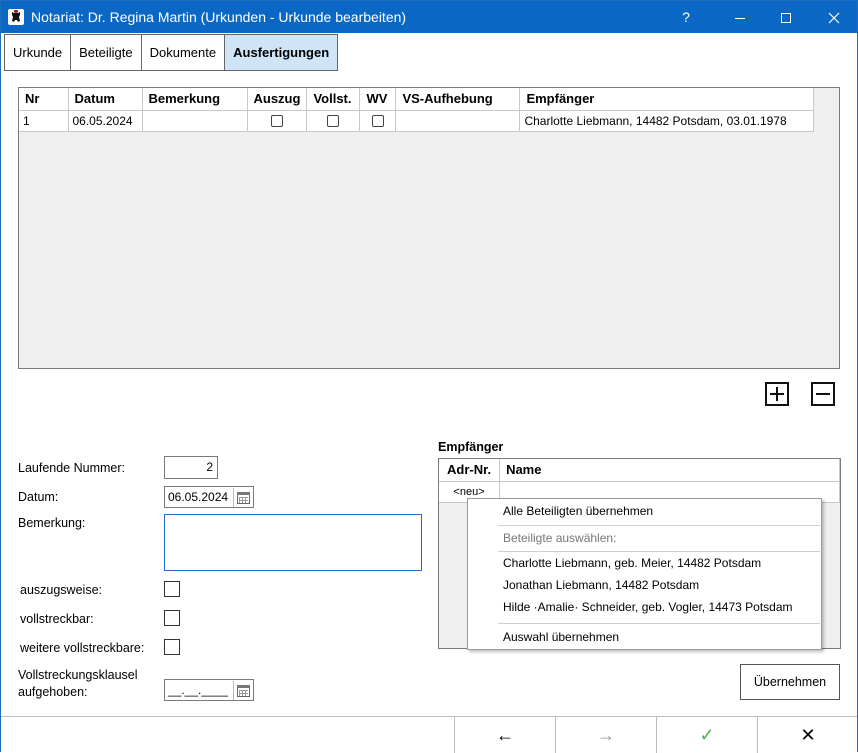 The height and width of the screenshot is (753, 858). Describe the element at coordinates (105, 121) in the screenshot. I see `cell-datum: 06.05.2024` at that location.